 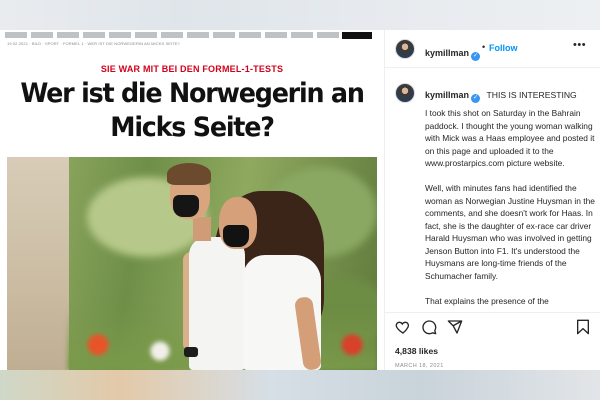 I want to click on comment-icon, so click(x=429, y=327).